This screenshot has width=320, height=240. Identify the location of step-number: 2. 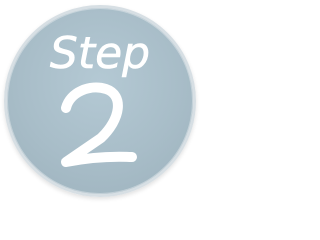
(99, 124).